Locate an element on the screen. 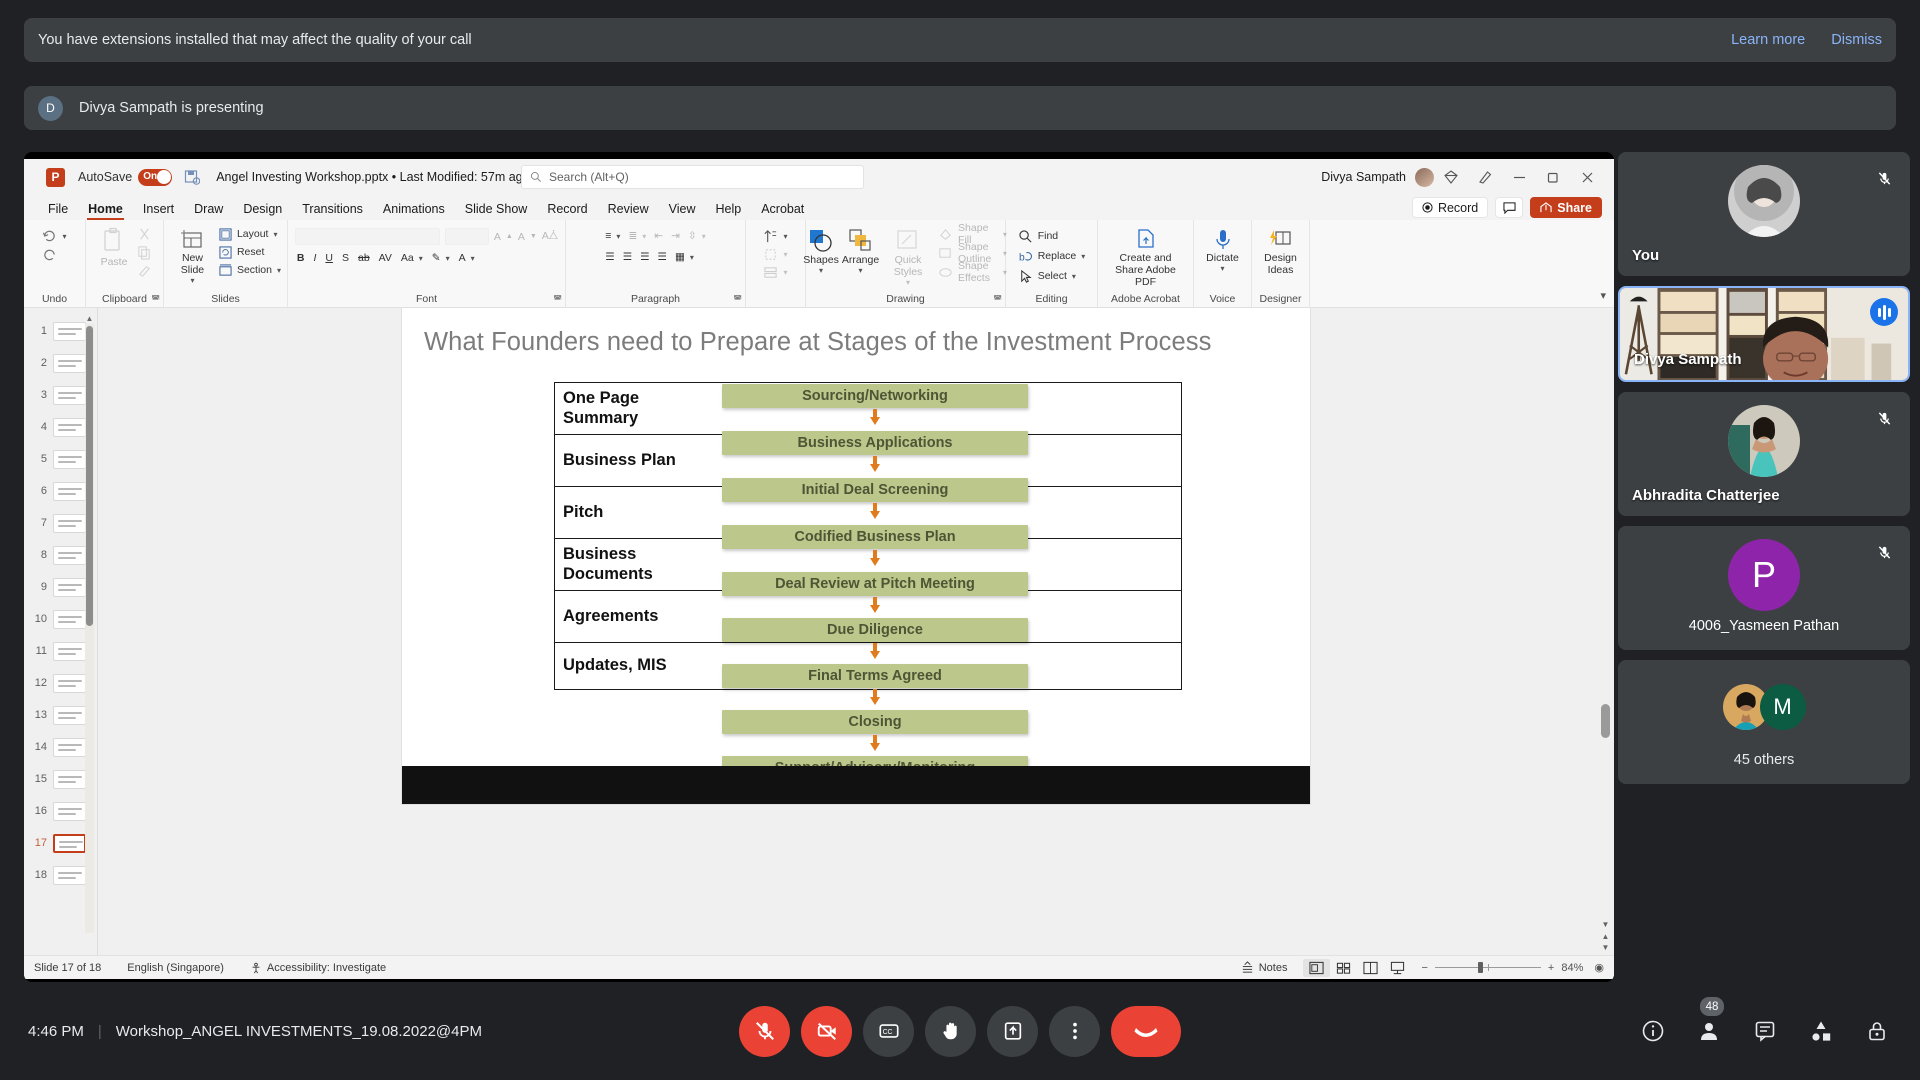 This screenshot has width=1920, height=1080. tab-transitions: Transitions is located at coordinates (332, 211).